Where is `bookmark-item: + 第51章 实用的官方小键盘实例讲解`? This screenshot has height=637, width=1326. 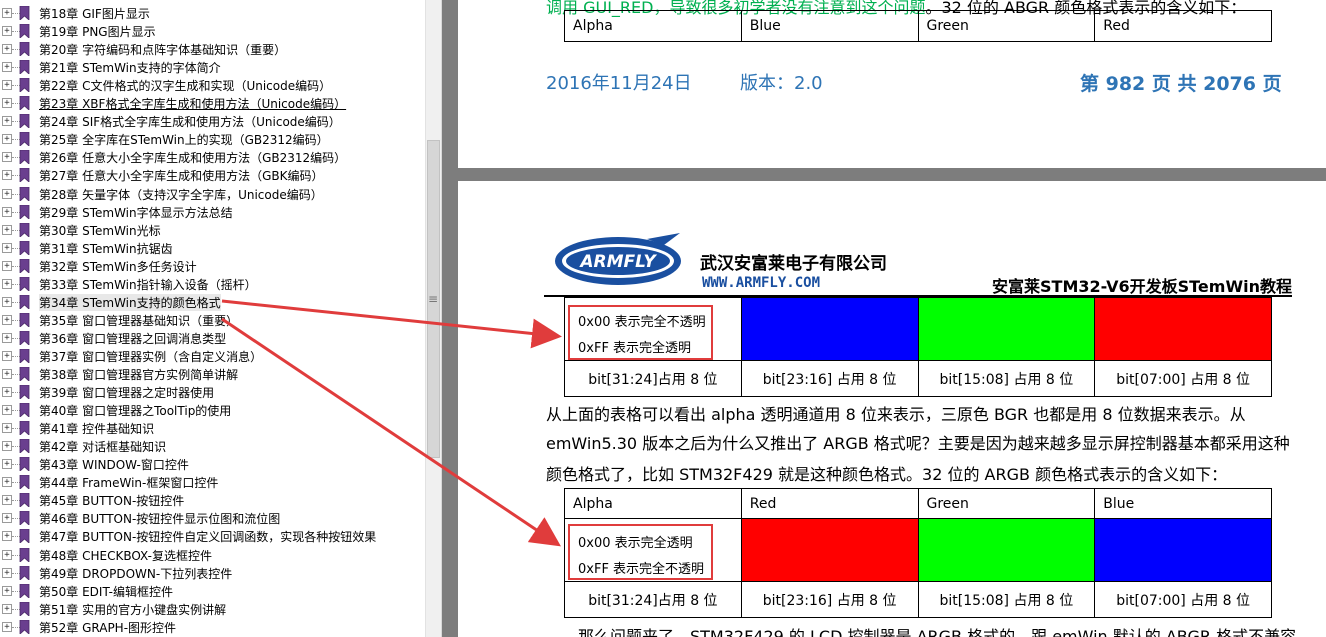
bookmark-item: + 第51章 实用的官方小键盘实例讲解 is located at coordinates (212, 609).